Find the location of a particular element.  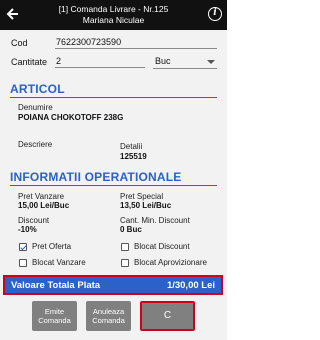

total-value: 1/30,00 Lei is located at coordinates (190, 285).